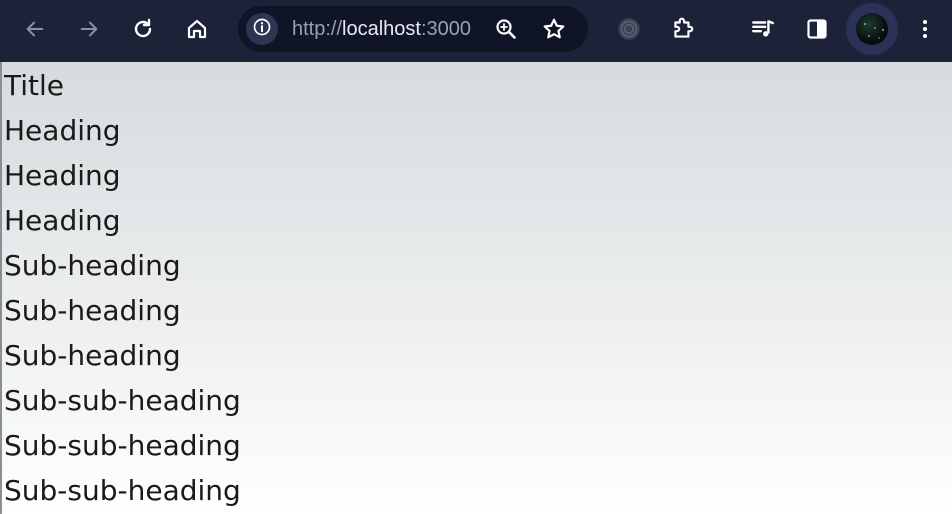 The height and width of the screenshot is (514, 952). I want to click on info-icon, so click(262, 29).